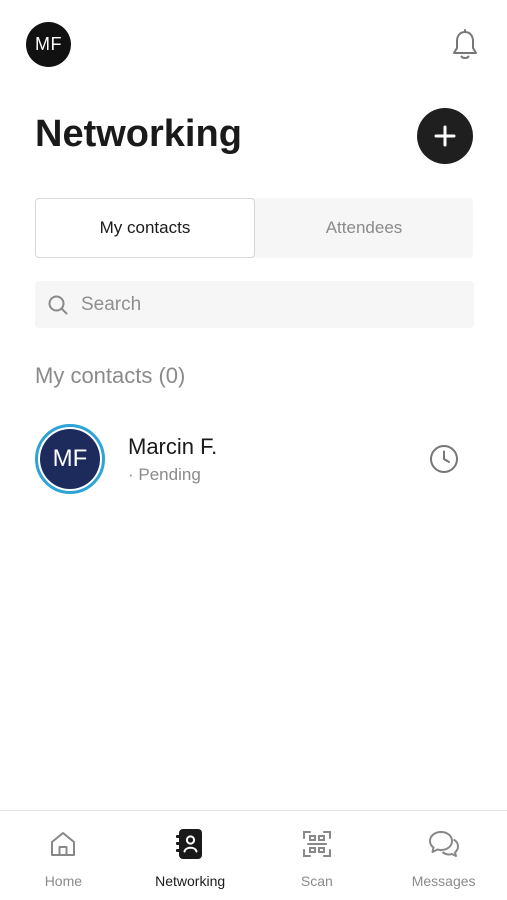 Image resolution: width=507 pixels, height=900 pixels. I want to click on chat-bubbles-icon, so click(444, 844).